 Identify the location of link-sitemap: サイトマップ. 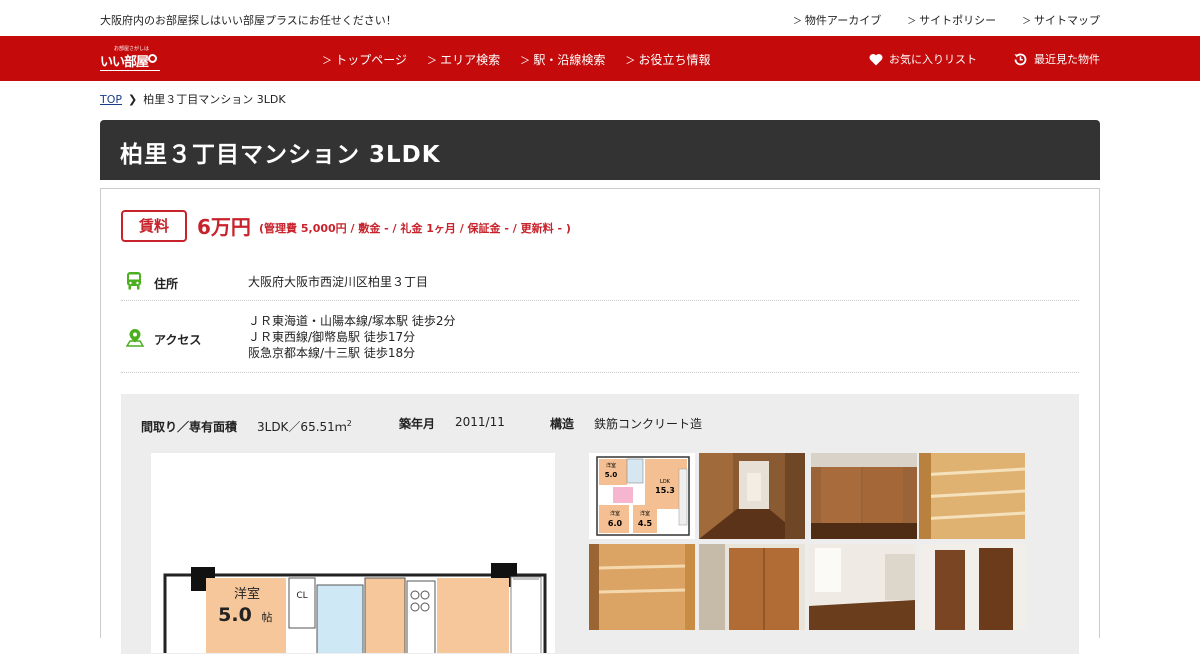
(1061, 20).